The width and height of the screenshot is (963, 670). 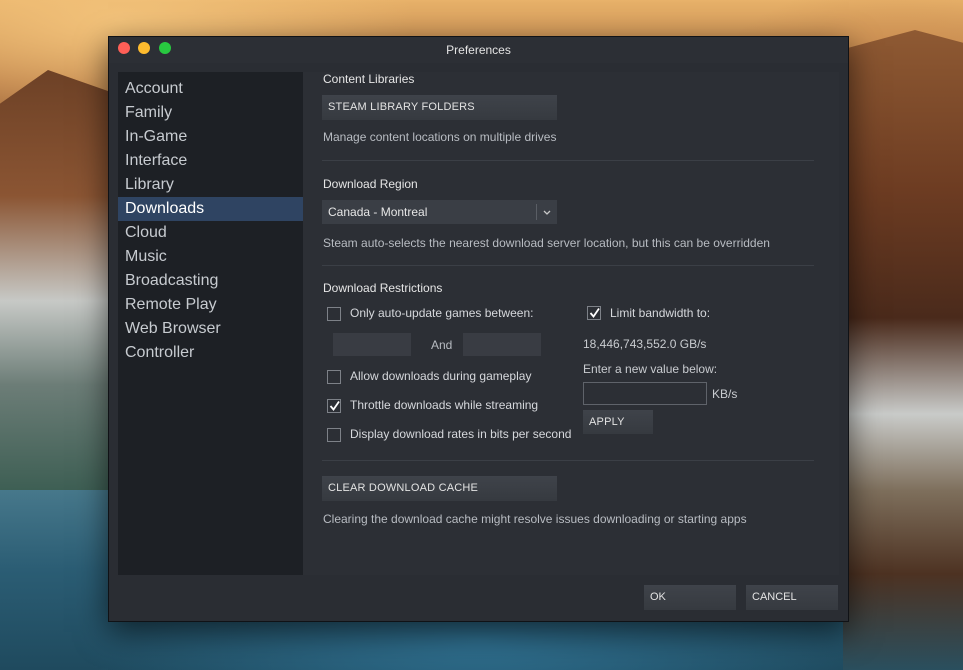 I want to click on sidebar-item-downloads: Downloads, so click(x=210, y=209).